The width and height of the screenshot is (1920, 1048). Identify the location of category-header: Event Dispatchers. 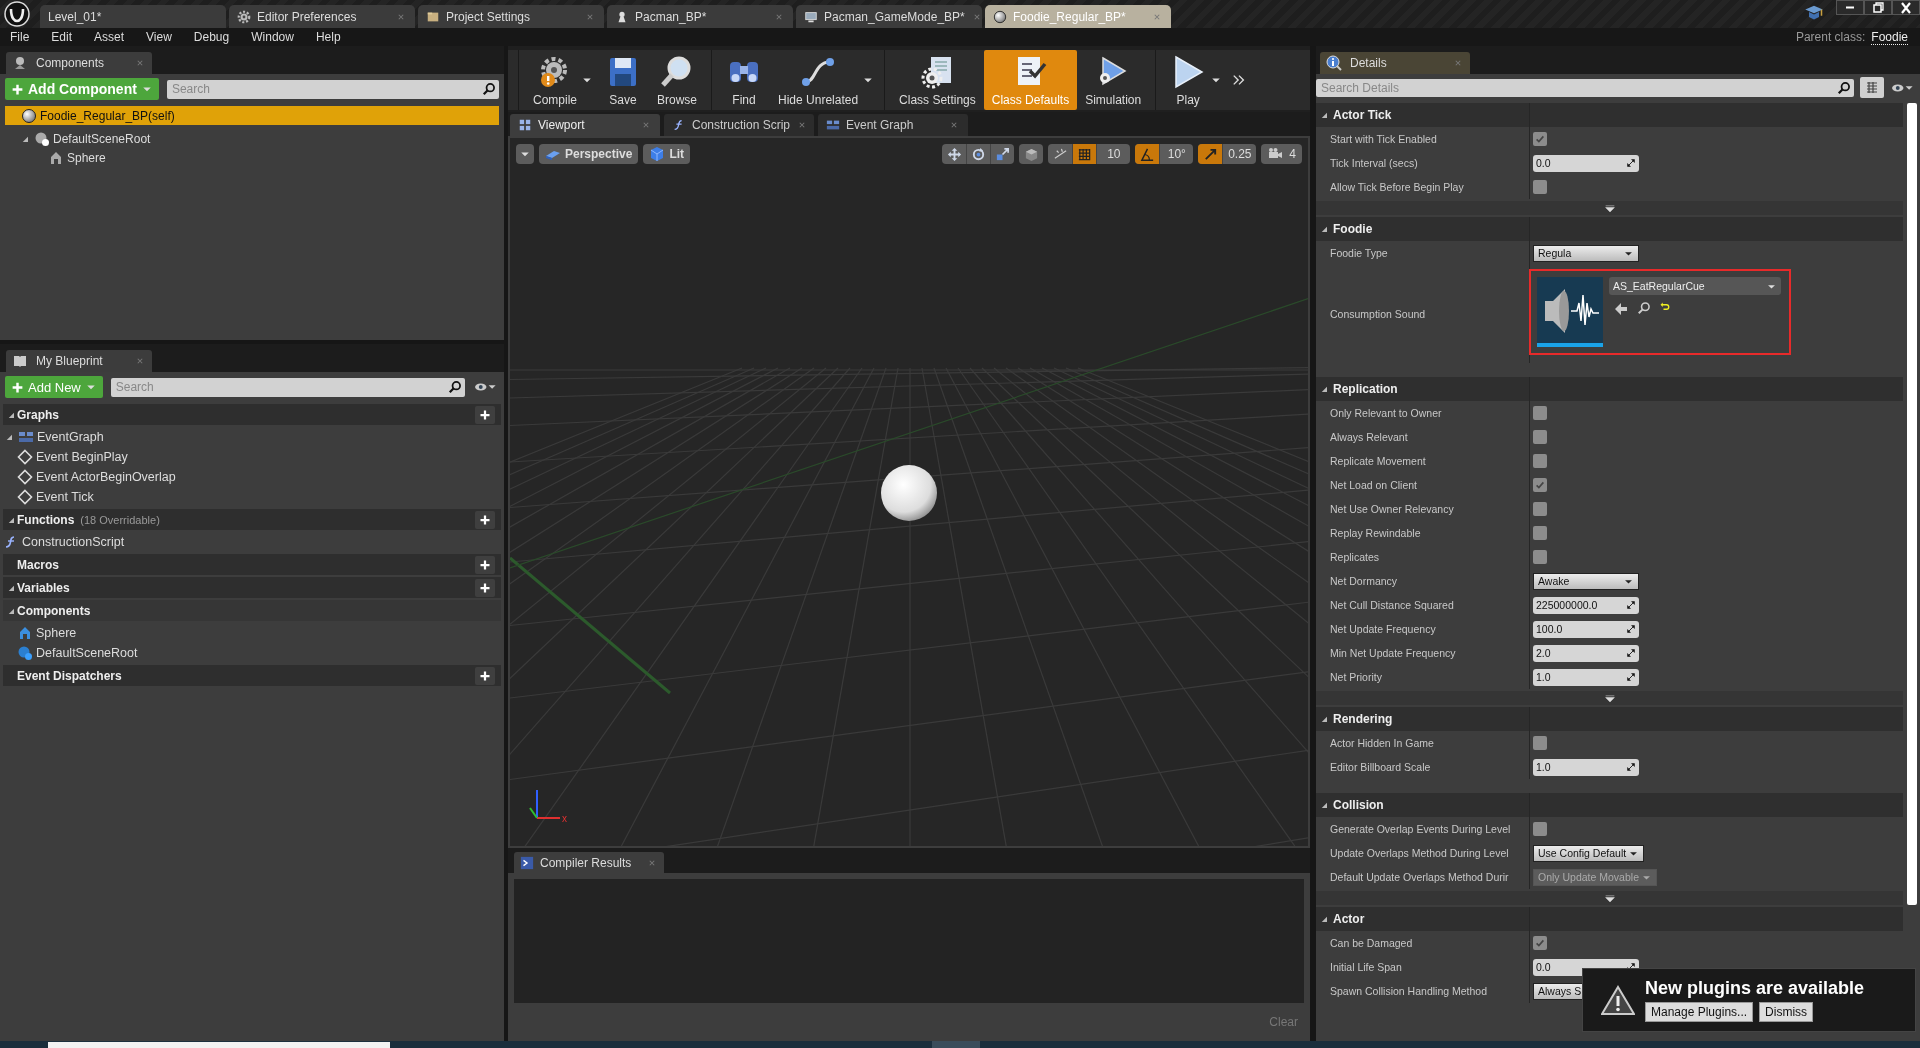
(252, 675).